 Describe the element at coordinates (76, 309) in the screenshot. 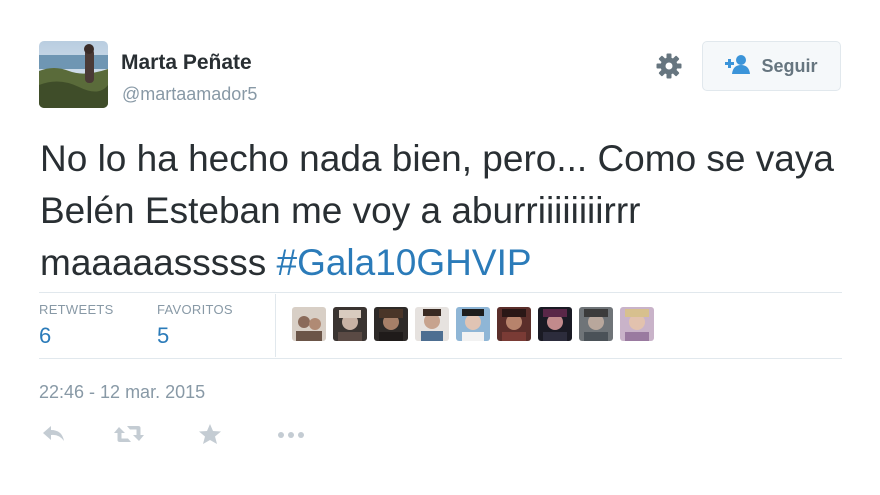

I see `retweets-label: RETWEETS` at that location.